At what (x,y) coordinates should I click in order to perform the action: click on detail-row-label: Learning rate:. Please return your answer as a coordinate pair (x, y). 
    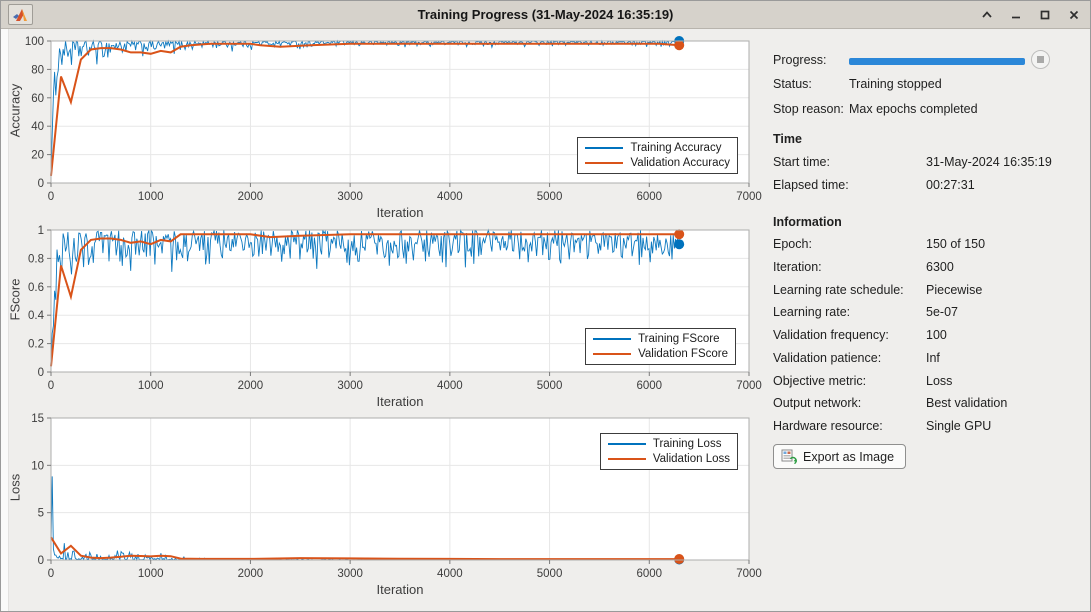
    Looking at the image, I should click on (812, 312).